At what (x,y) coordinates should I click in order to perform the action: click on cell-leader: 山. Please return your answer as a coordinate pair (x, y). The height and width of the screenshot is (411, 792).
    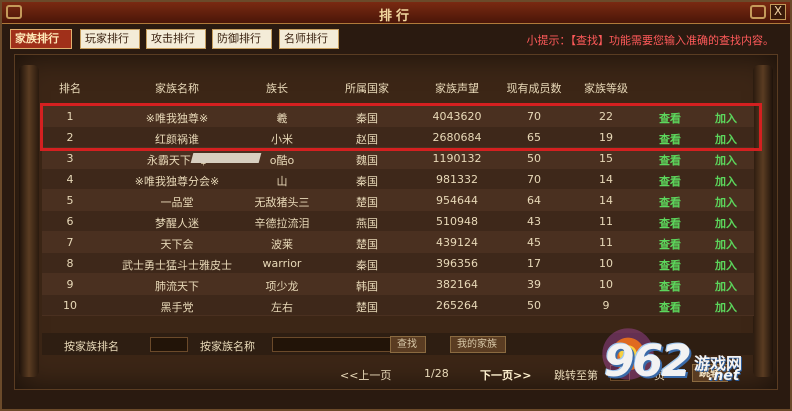
    Looking at the image, I should click on (282, 181).